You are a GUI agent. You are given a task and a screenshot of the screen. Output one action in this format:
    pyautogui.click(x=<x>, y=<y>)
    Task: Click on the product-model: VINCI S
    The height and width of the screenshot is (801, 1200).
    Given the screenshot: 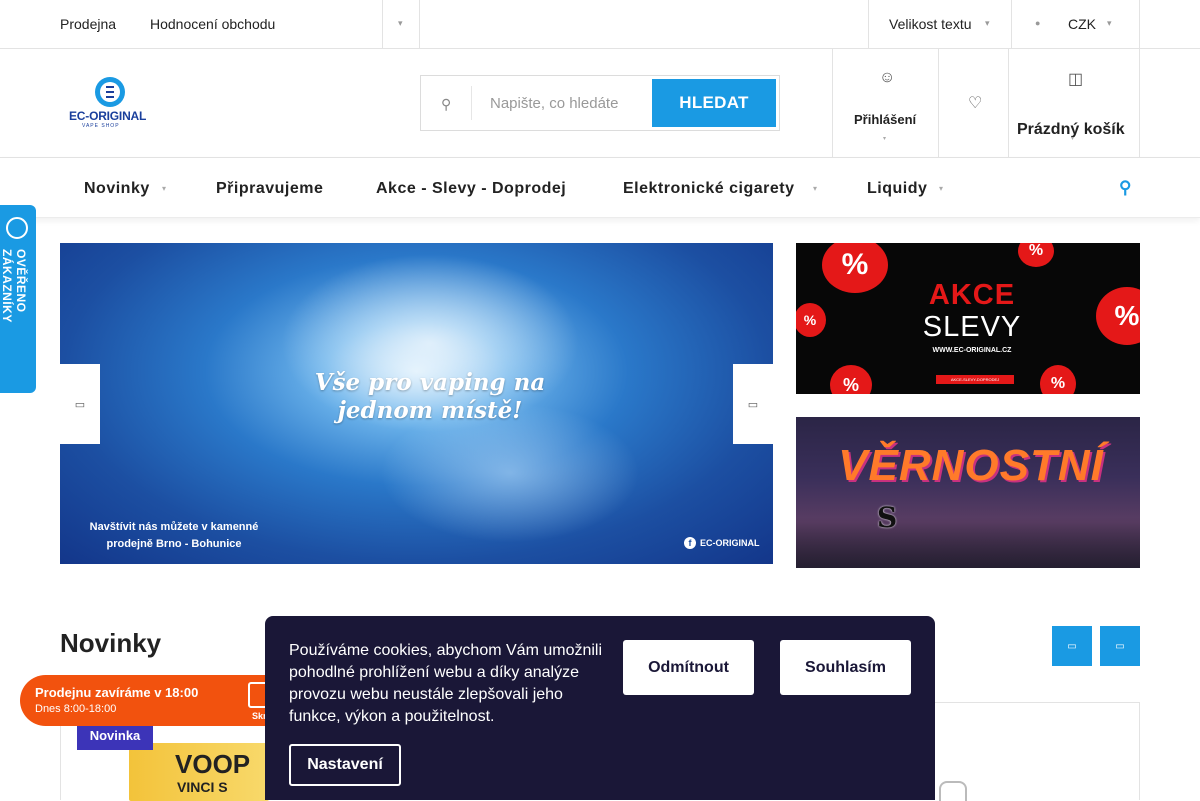 What is the action you would take?
    pyautogui.click(x=202, y=787)
    